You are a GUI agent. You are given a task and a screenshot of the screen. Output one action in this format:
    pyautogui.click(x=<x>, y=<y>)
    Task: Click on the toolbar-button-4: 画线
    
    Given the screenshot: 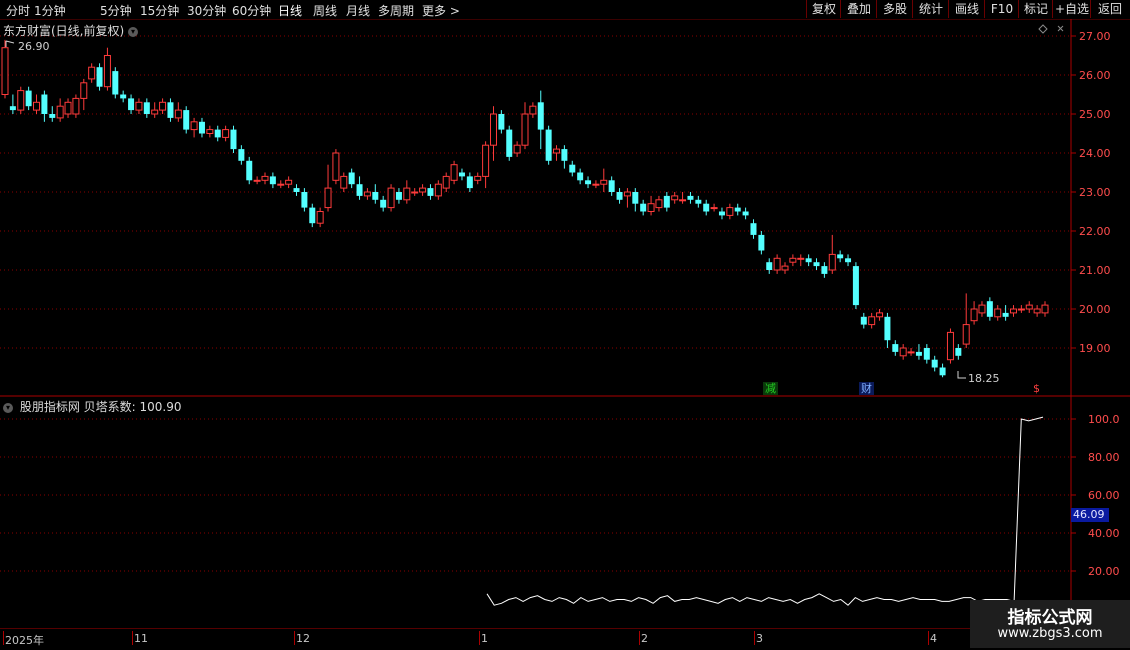 What is the action you would take?
    pyautogui.click(x=966, y=9)
    